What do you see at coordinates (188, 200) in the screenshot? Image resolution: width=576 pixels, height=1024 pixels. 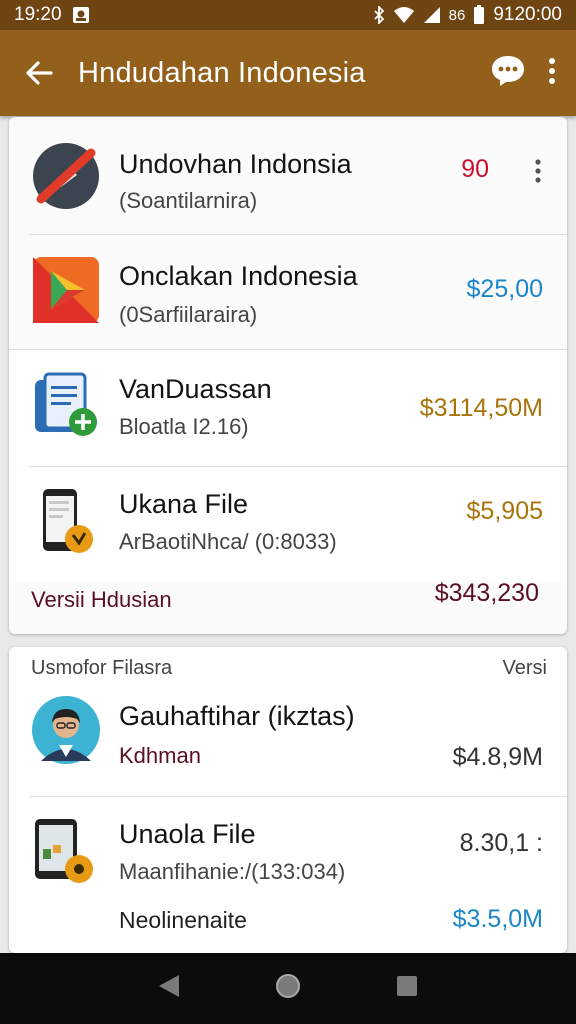 I see `app-subtitle: (Soantilarnira)` at bounding box center [188, 200].